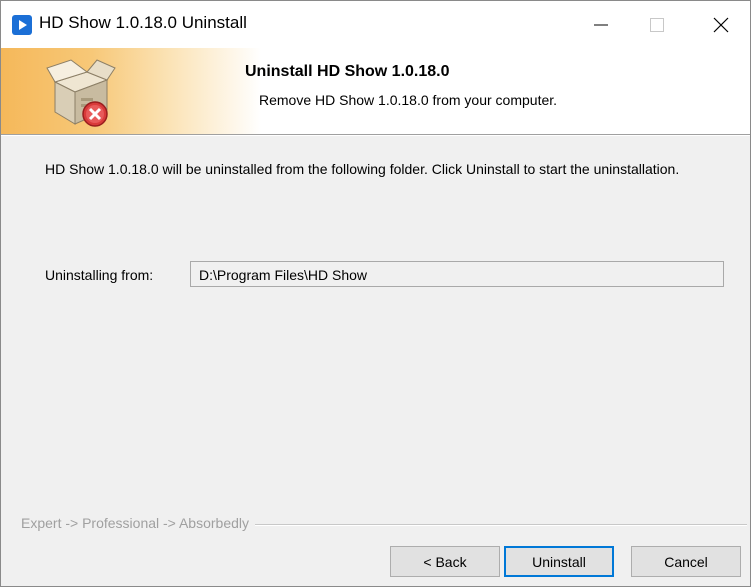 The height and width of the screenshot is (587, 751). I want to click on maximize-icon, so click(657, 24).